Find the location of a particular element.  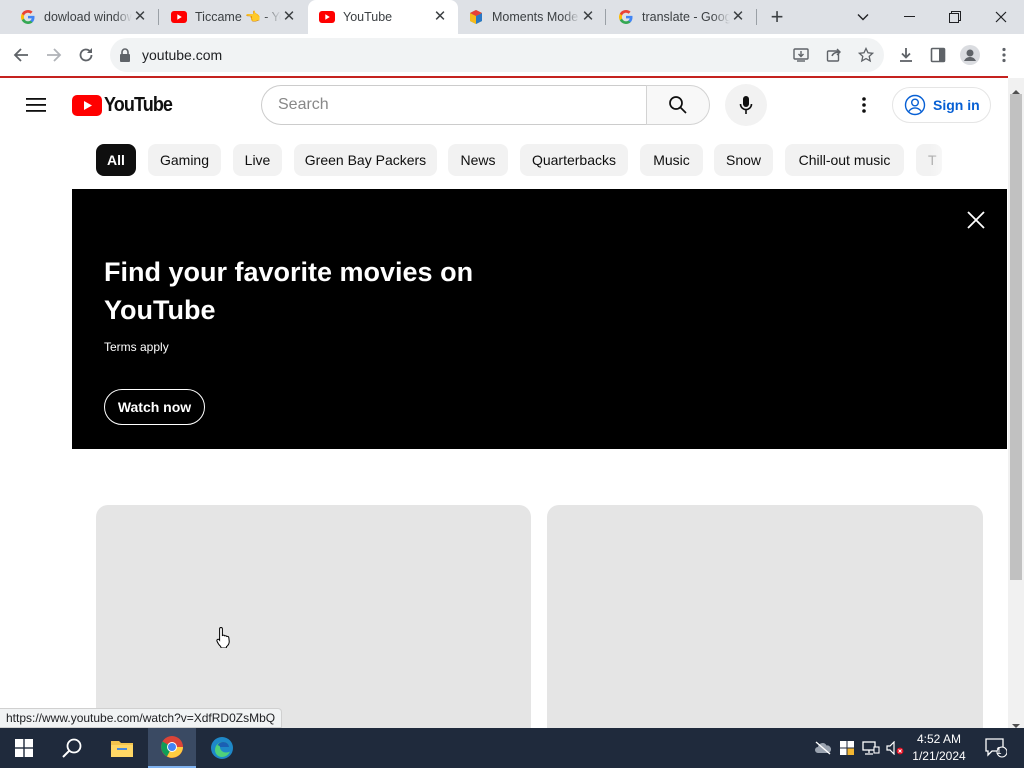

profile-avatar-icon is located at coordinates (970, 55).